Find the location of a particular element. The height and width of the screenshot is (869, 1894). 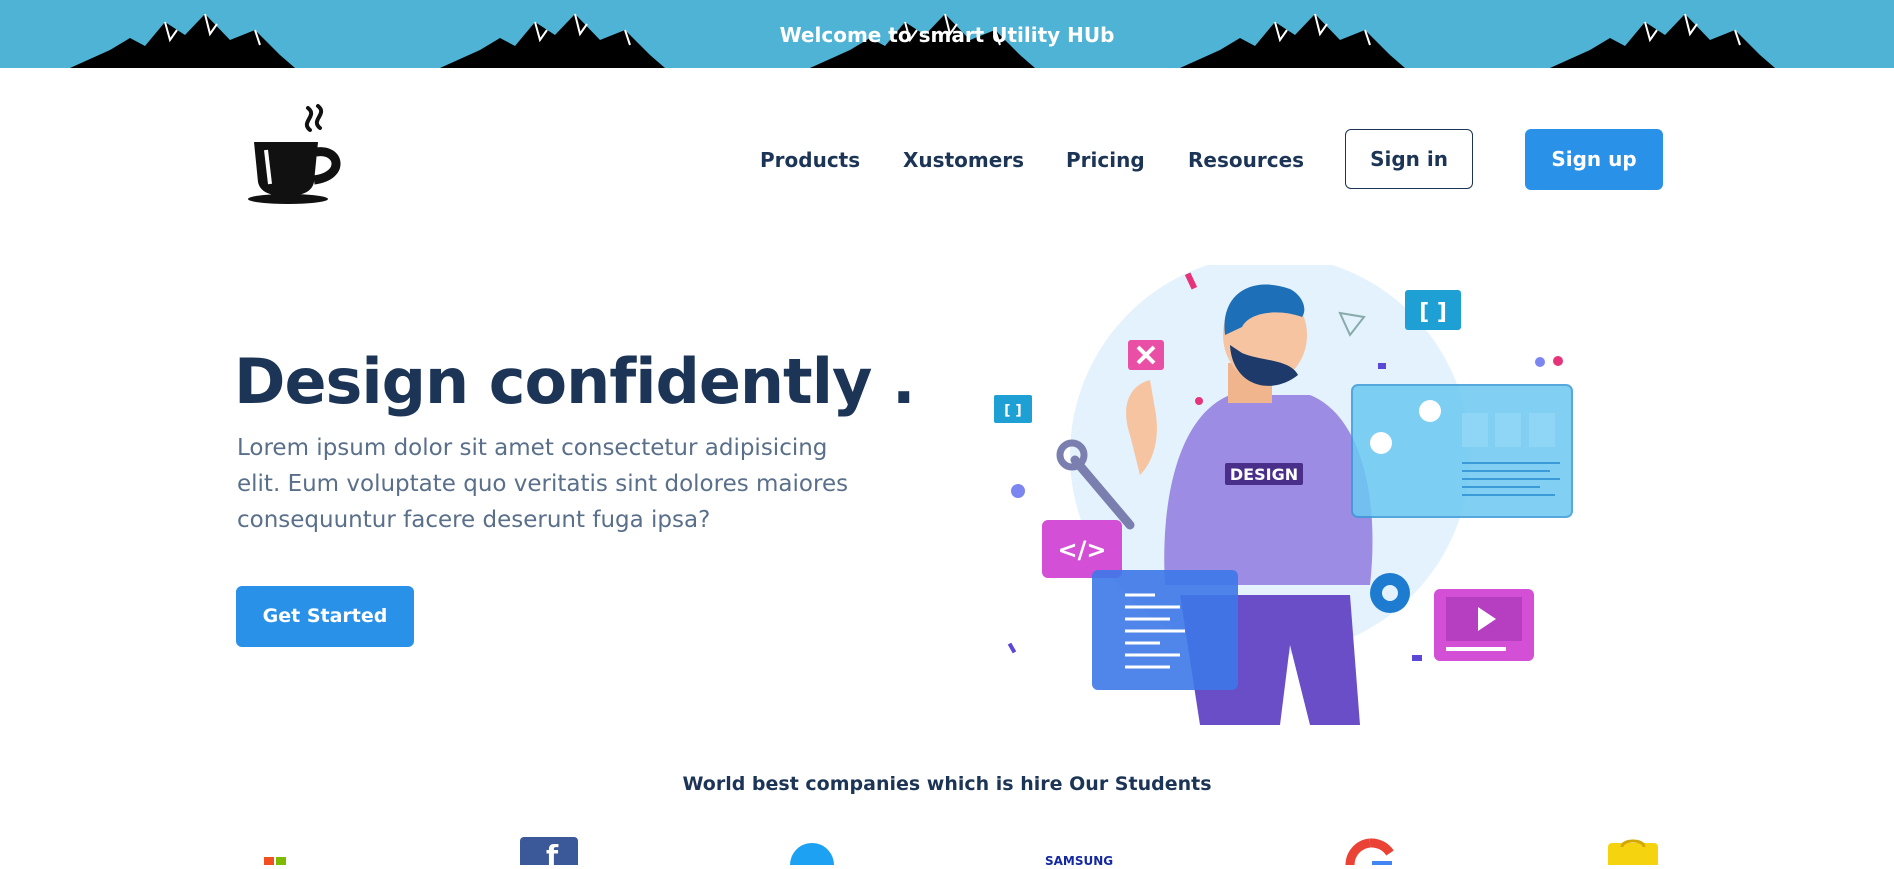

banner-text: Welcome to smart Utility HUb is located at coordinates (947, 35).